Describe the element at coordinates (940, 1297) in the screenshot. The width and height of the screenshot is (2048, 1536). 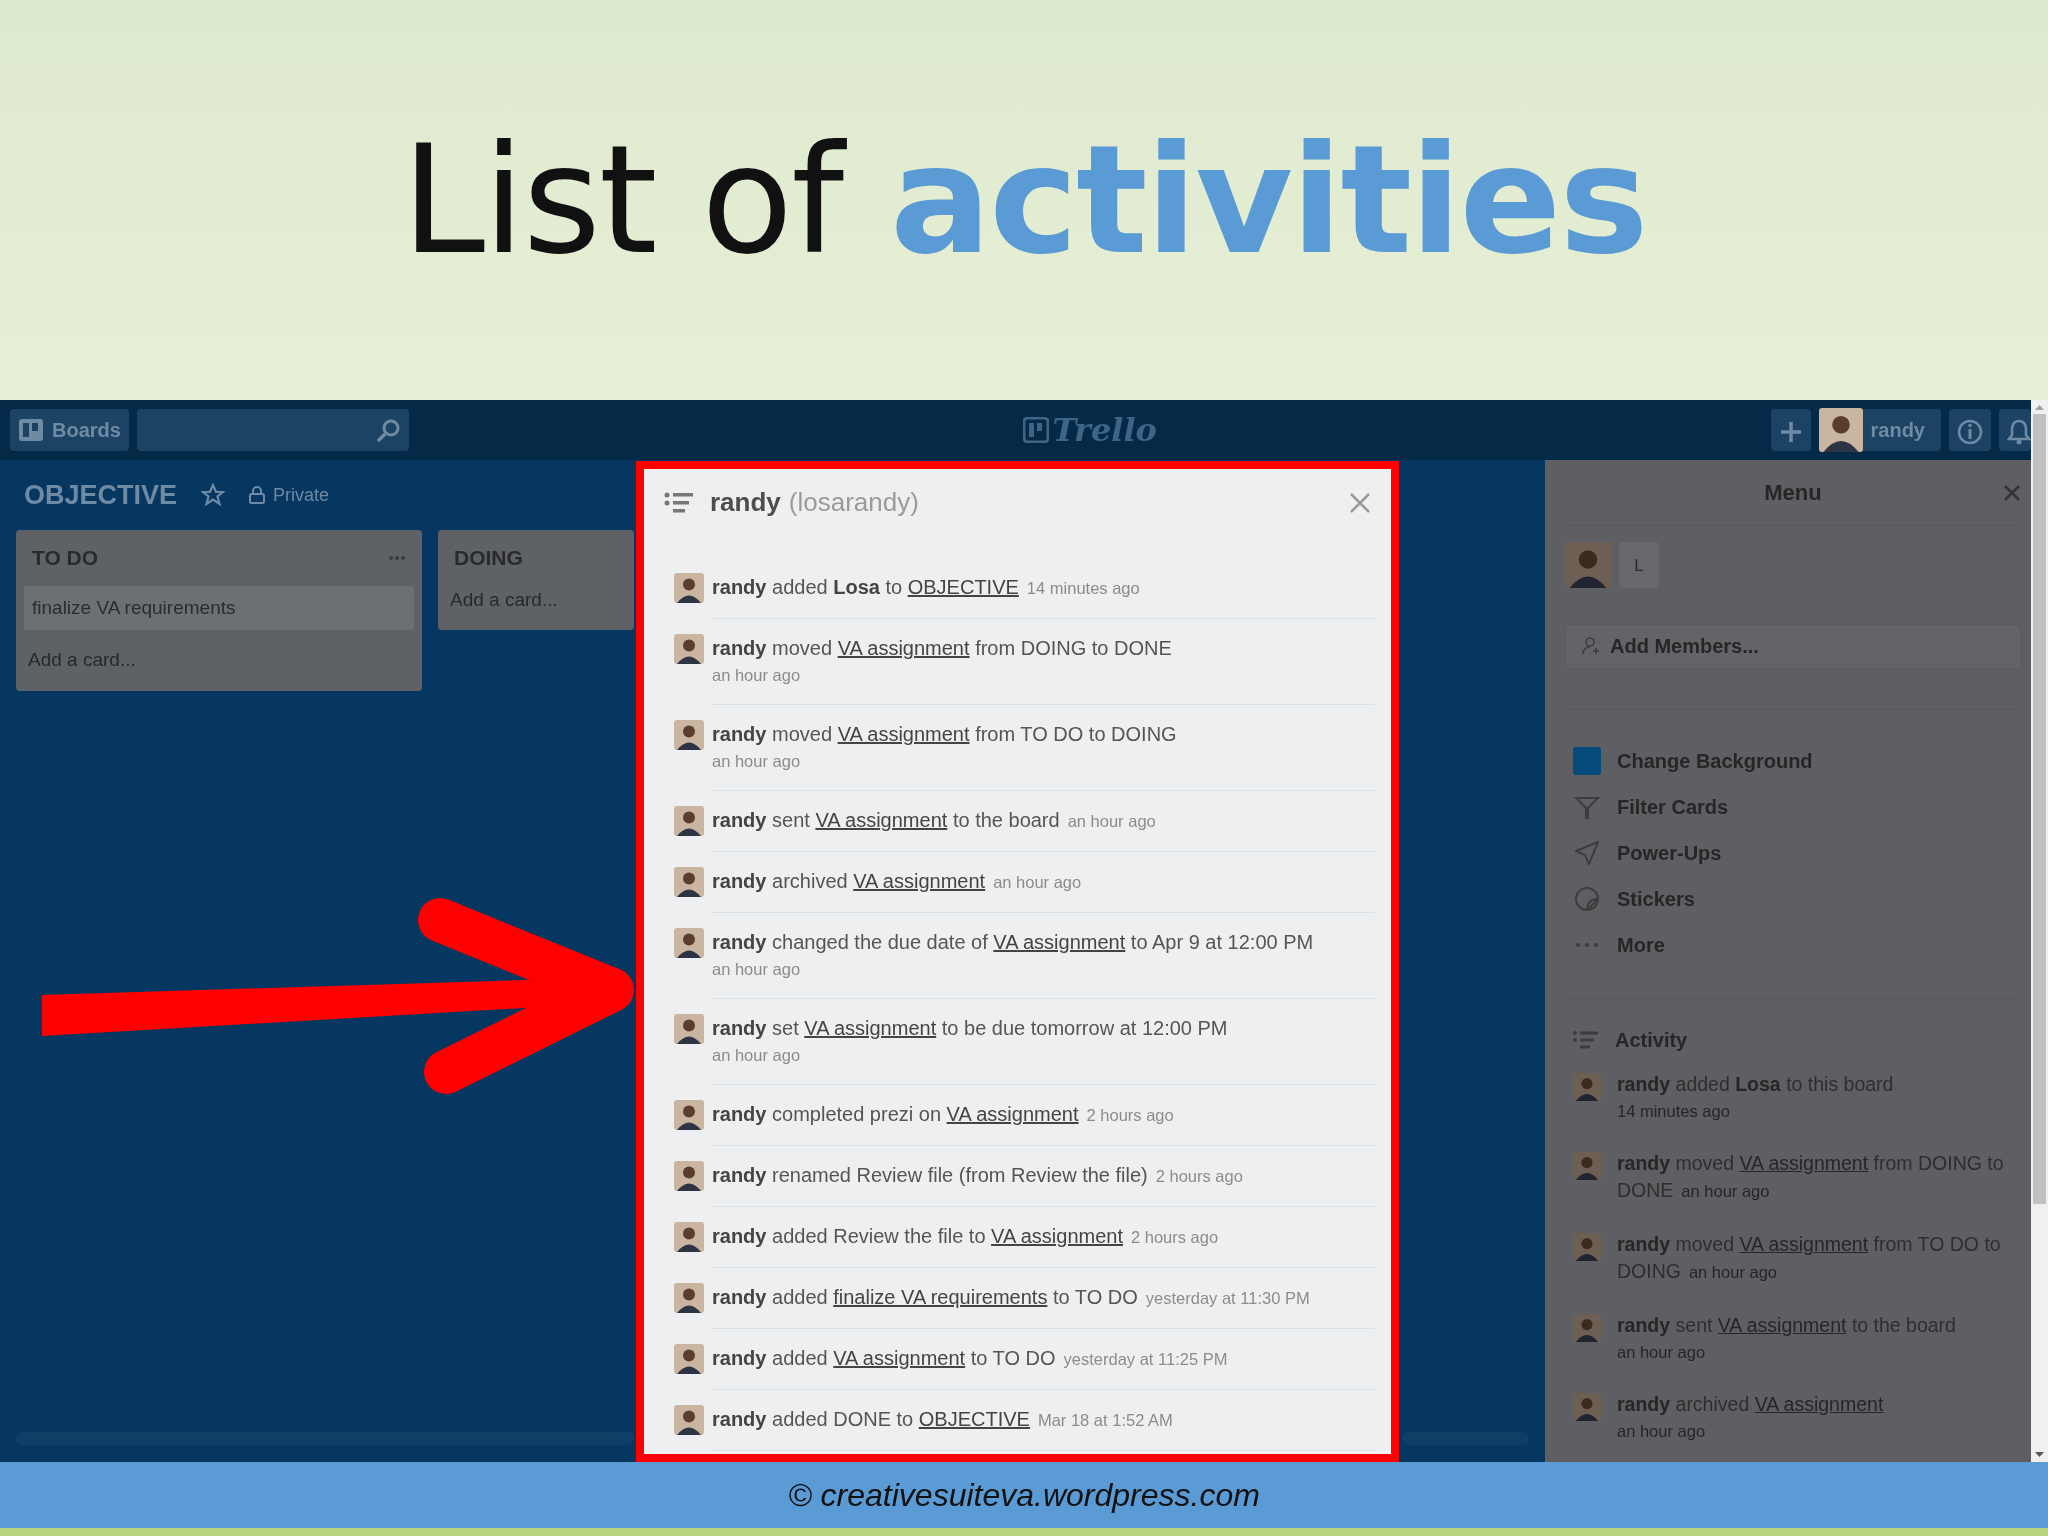
I see `card-link: finalize VA requirements` at that location.